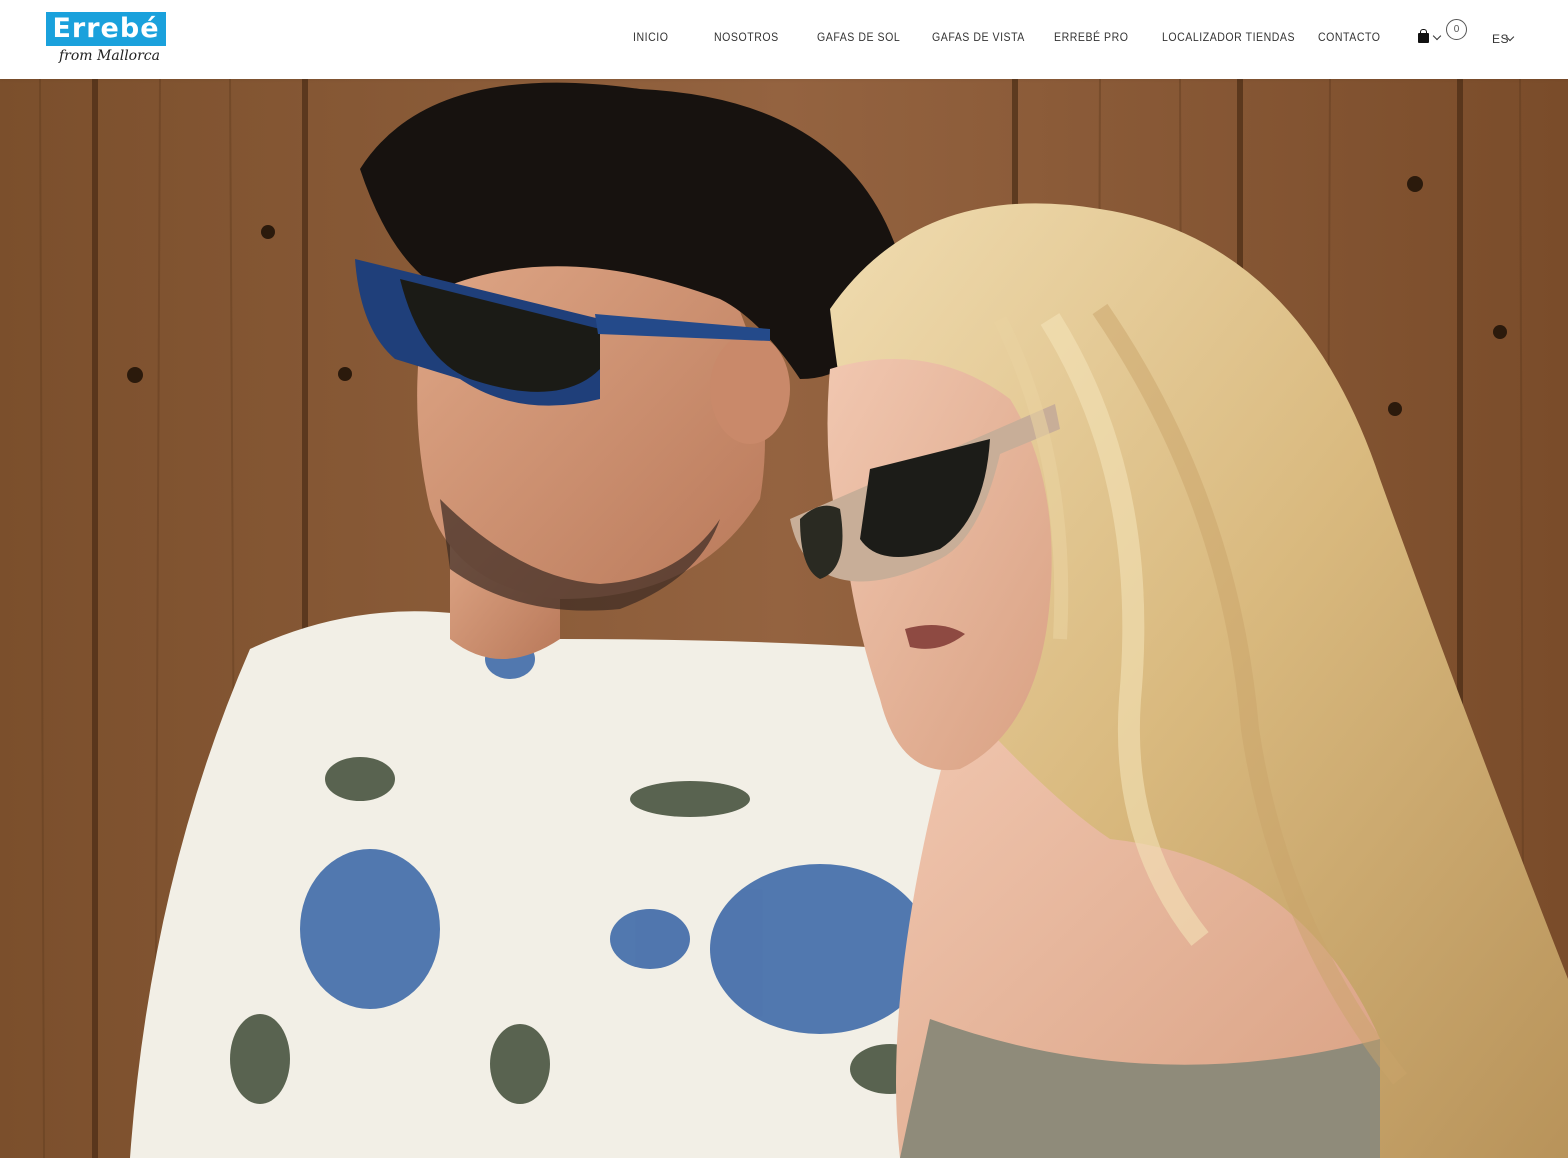 Image resolution: width=1568 pixels, height=1158 pixels. What do you see at coordinates (1423, 36) in the screenshot?
I see `shopping-bag-icon` at bounding box center [1423, 36].